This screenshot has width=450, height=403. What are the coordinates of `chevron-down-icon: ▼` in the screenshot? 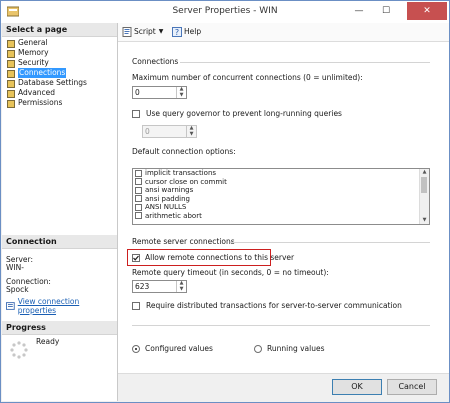 It's located at (161, 31).